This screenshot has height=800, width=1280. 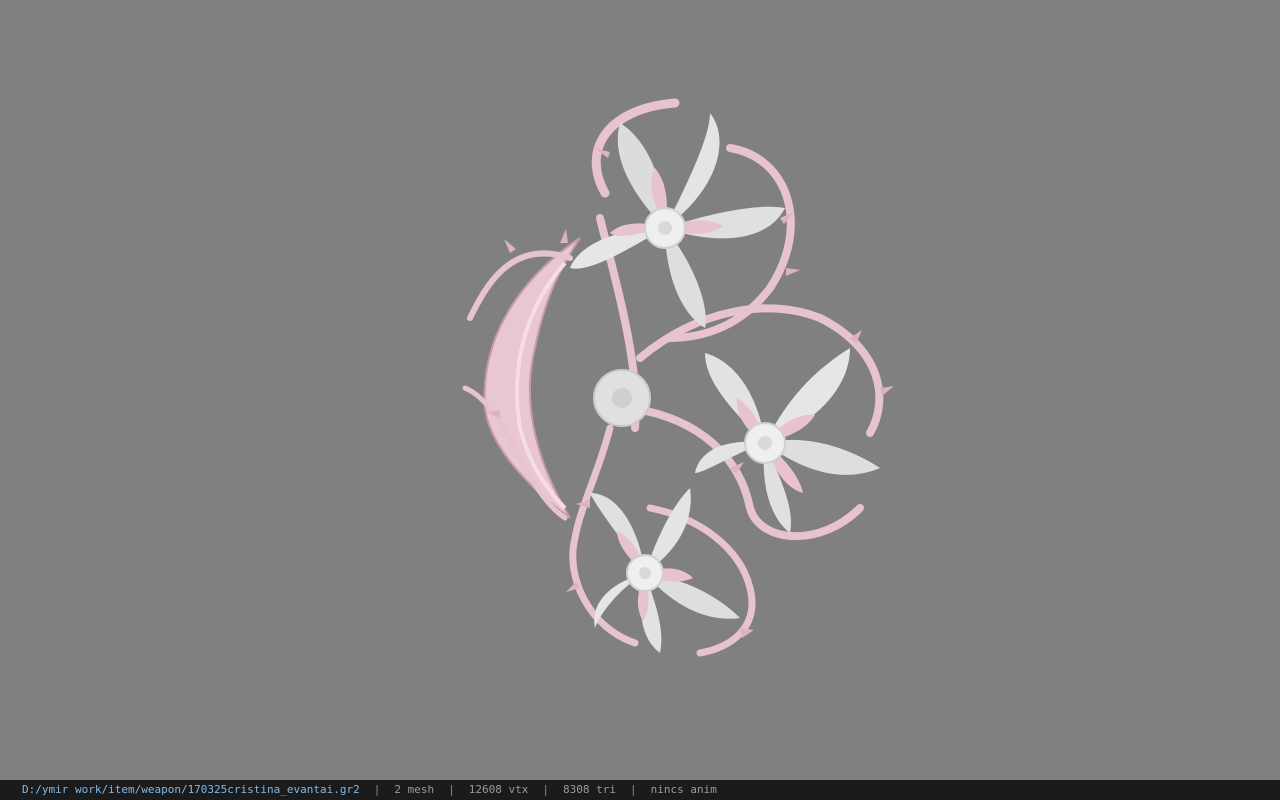 What do you see at coordinates (683, 789) in the screenshot?
I see `animation-status: nincs anim` at bounding box center [683, 789].